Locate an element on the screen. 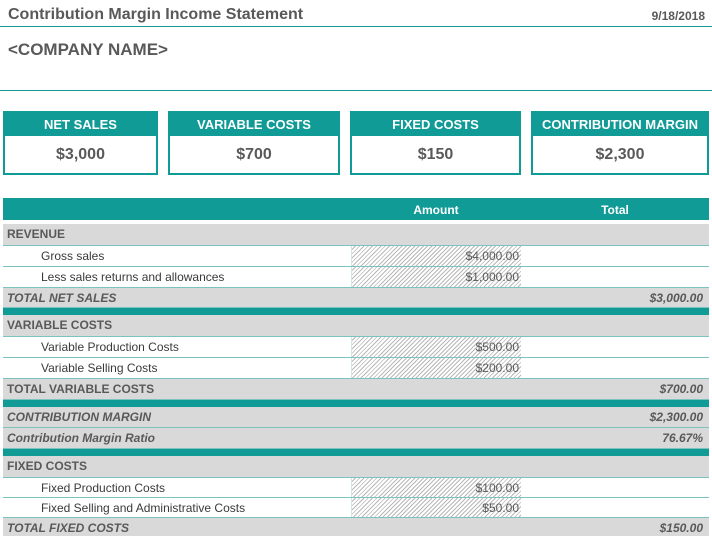  total-fixed-costs-row: TOTAL FIXED COSTS $150.00 is located at coordinates (356, 527).